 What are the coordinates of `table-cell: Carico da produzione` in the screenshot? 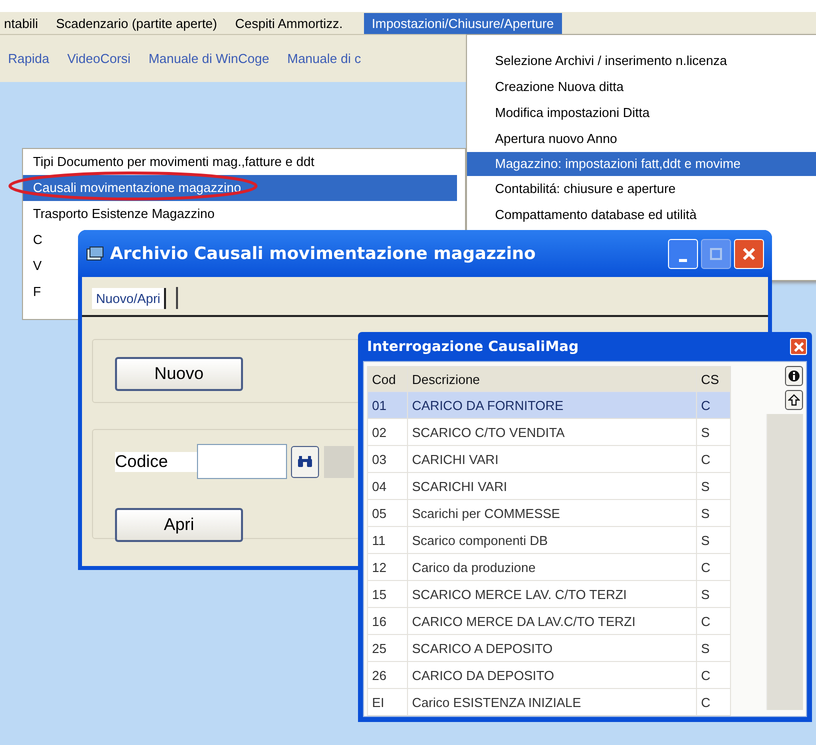 It's located at (552, 567).